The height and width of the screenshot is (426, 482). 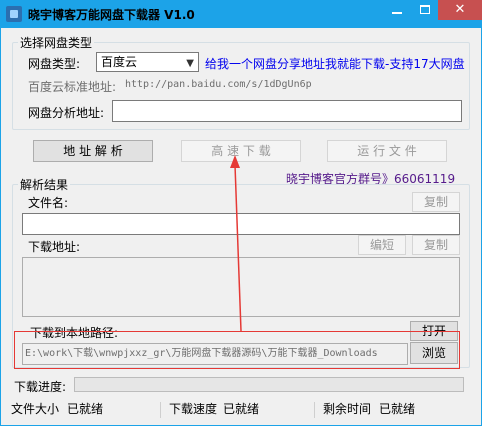 I want to click on minimize-icon, so click(x=397, y=13).